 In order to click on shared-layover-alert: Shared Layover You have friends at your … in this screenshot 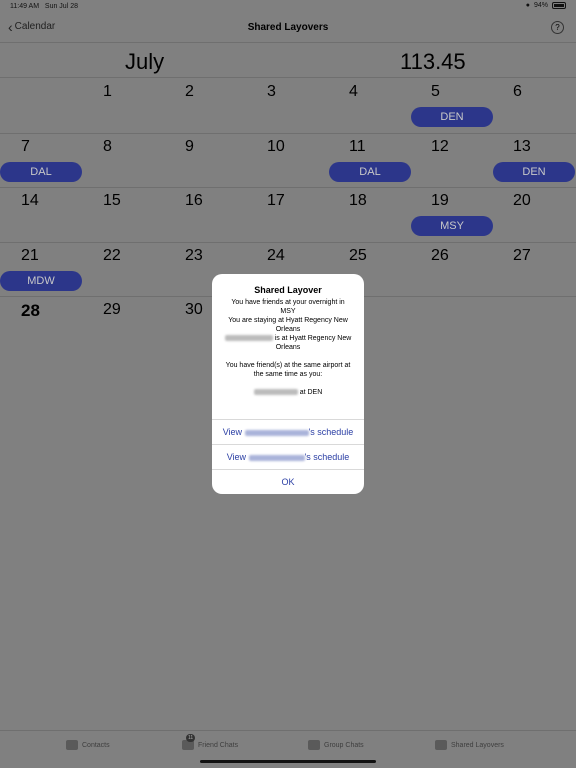, I will do `click(288, 384)`.